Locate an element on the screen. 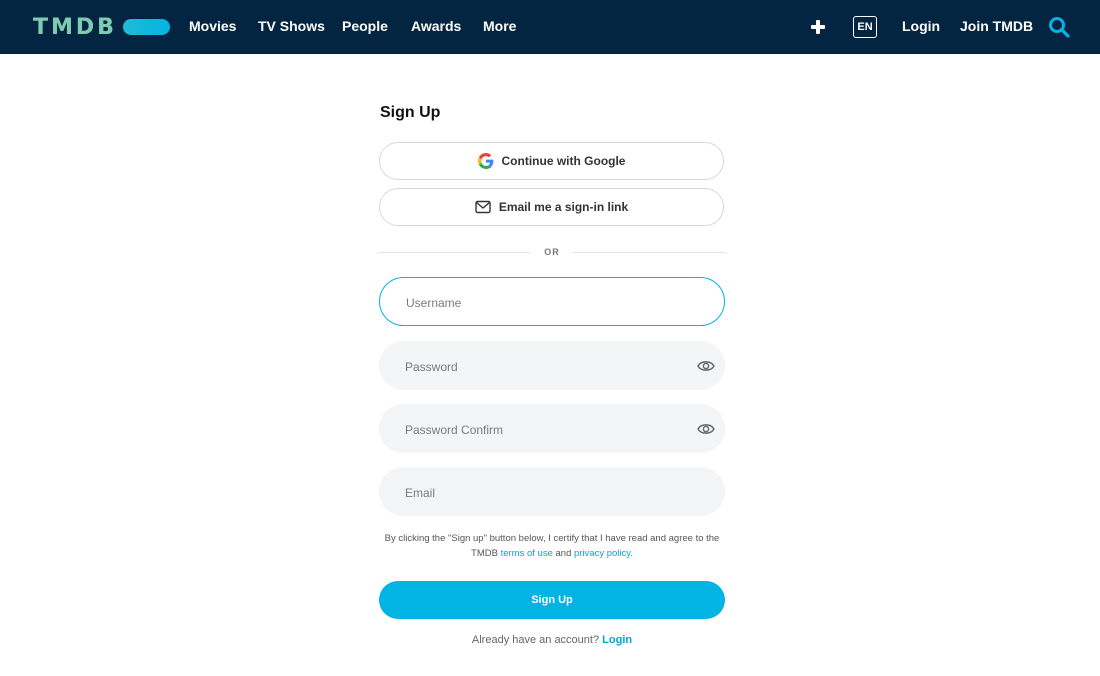 The width and height of the screenshot is (1100, 676). password-field is located at coordinates (552, 366).